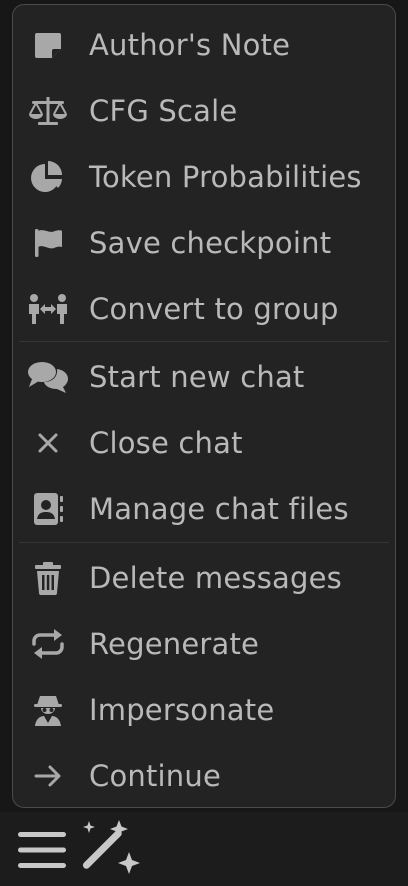 Image resolution: width=408 pixels, height=886 pixels. I want to click on scale-balanced-icon, so click(48, 111).